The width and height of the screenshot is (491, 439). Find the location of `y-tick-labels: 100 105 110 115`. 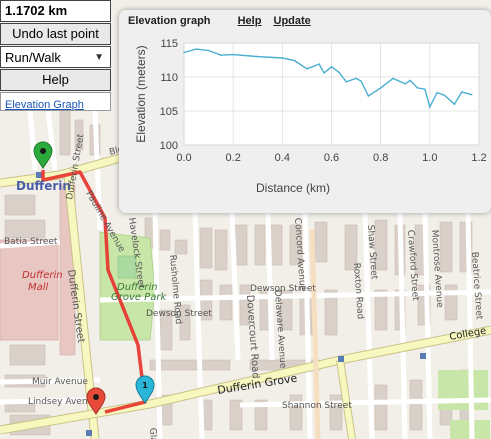

y-tick-labels: 100 105 110 115 is located at coordinates (169, 95).